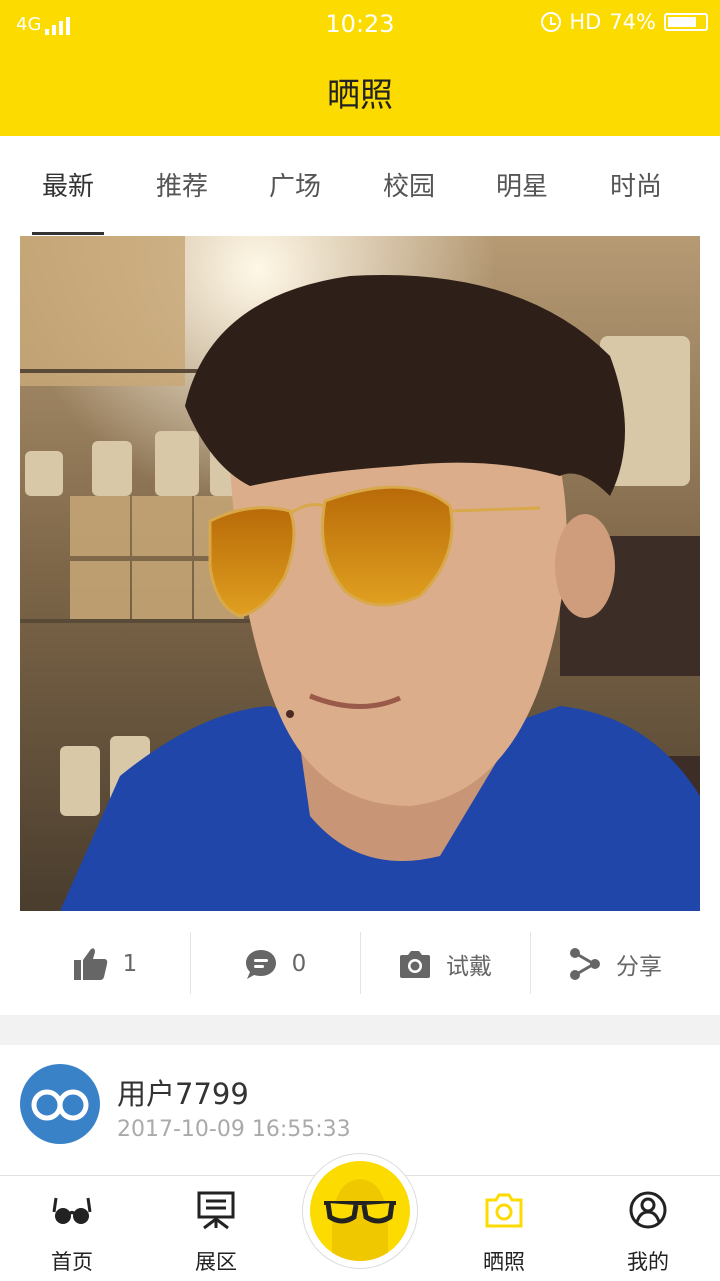 The height and width of the screenshot is (1281, 720). I want to click on battery-icon, so click(686, 22).